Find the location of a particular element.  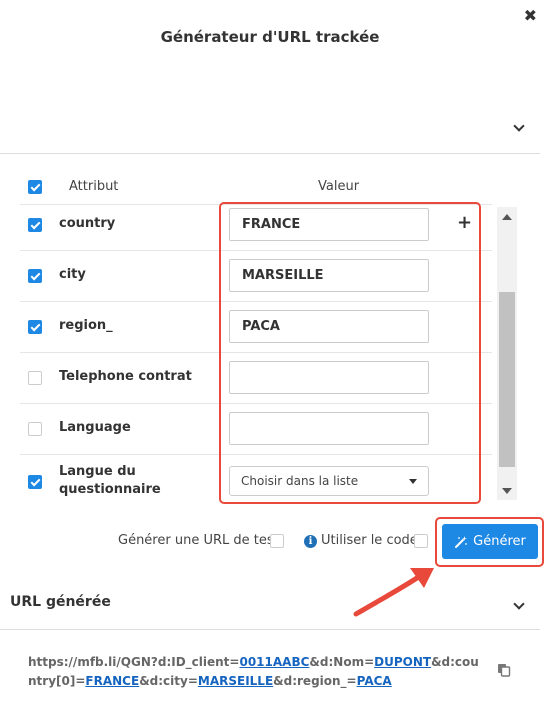

select-placeholder: Choisir dans la liste is located at coordinates (300, 481).